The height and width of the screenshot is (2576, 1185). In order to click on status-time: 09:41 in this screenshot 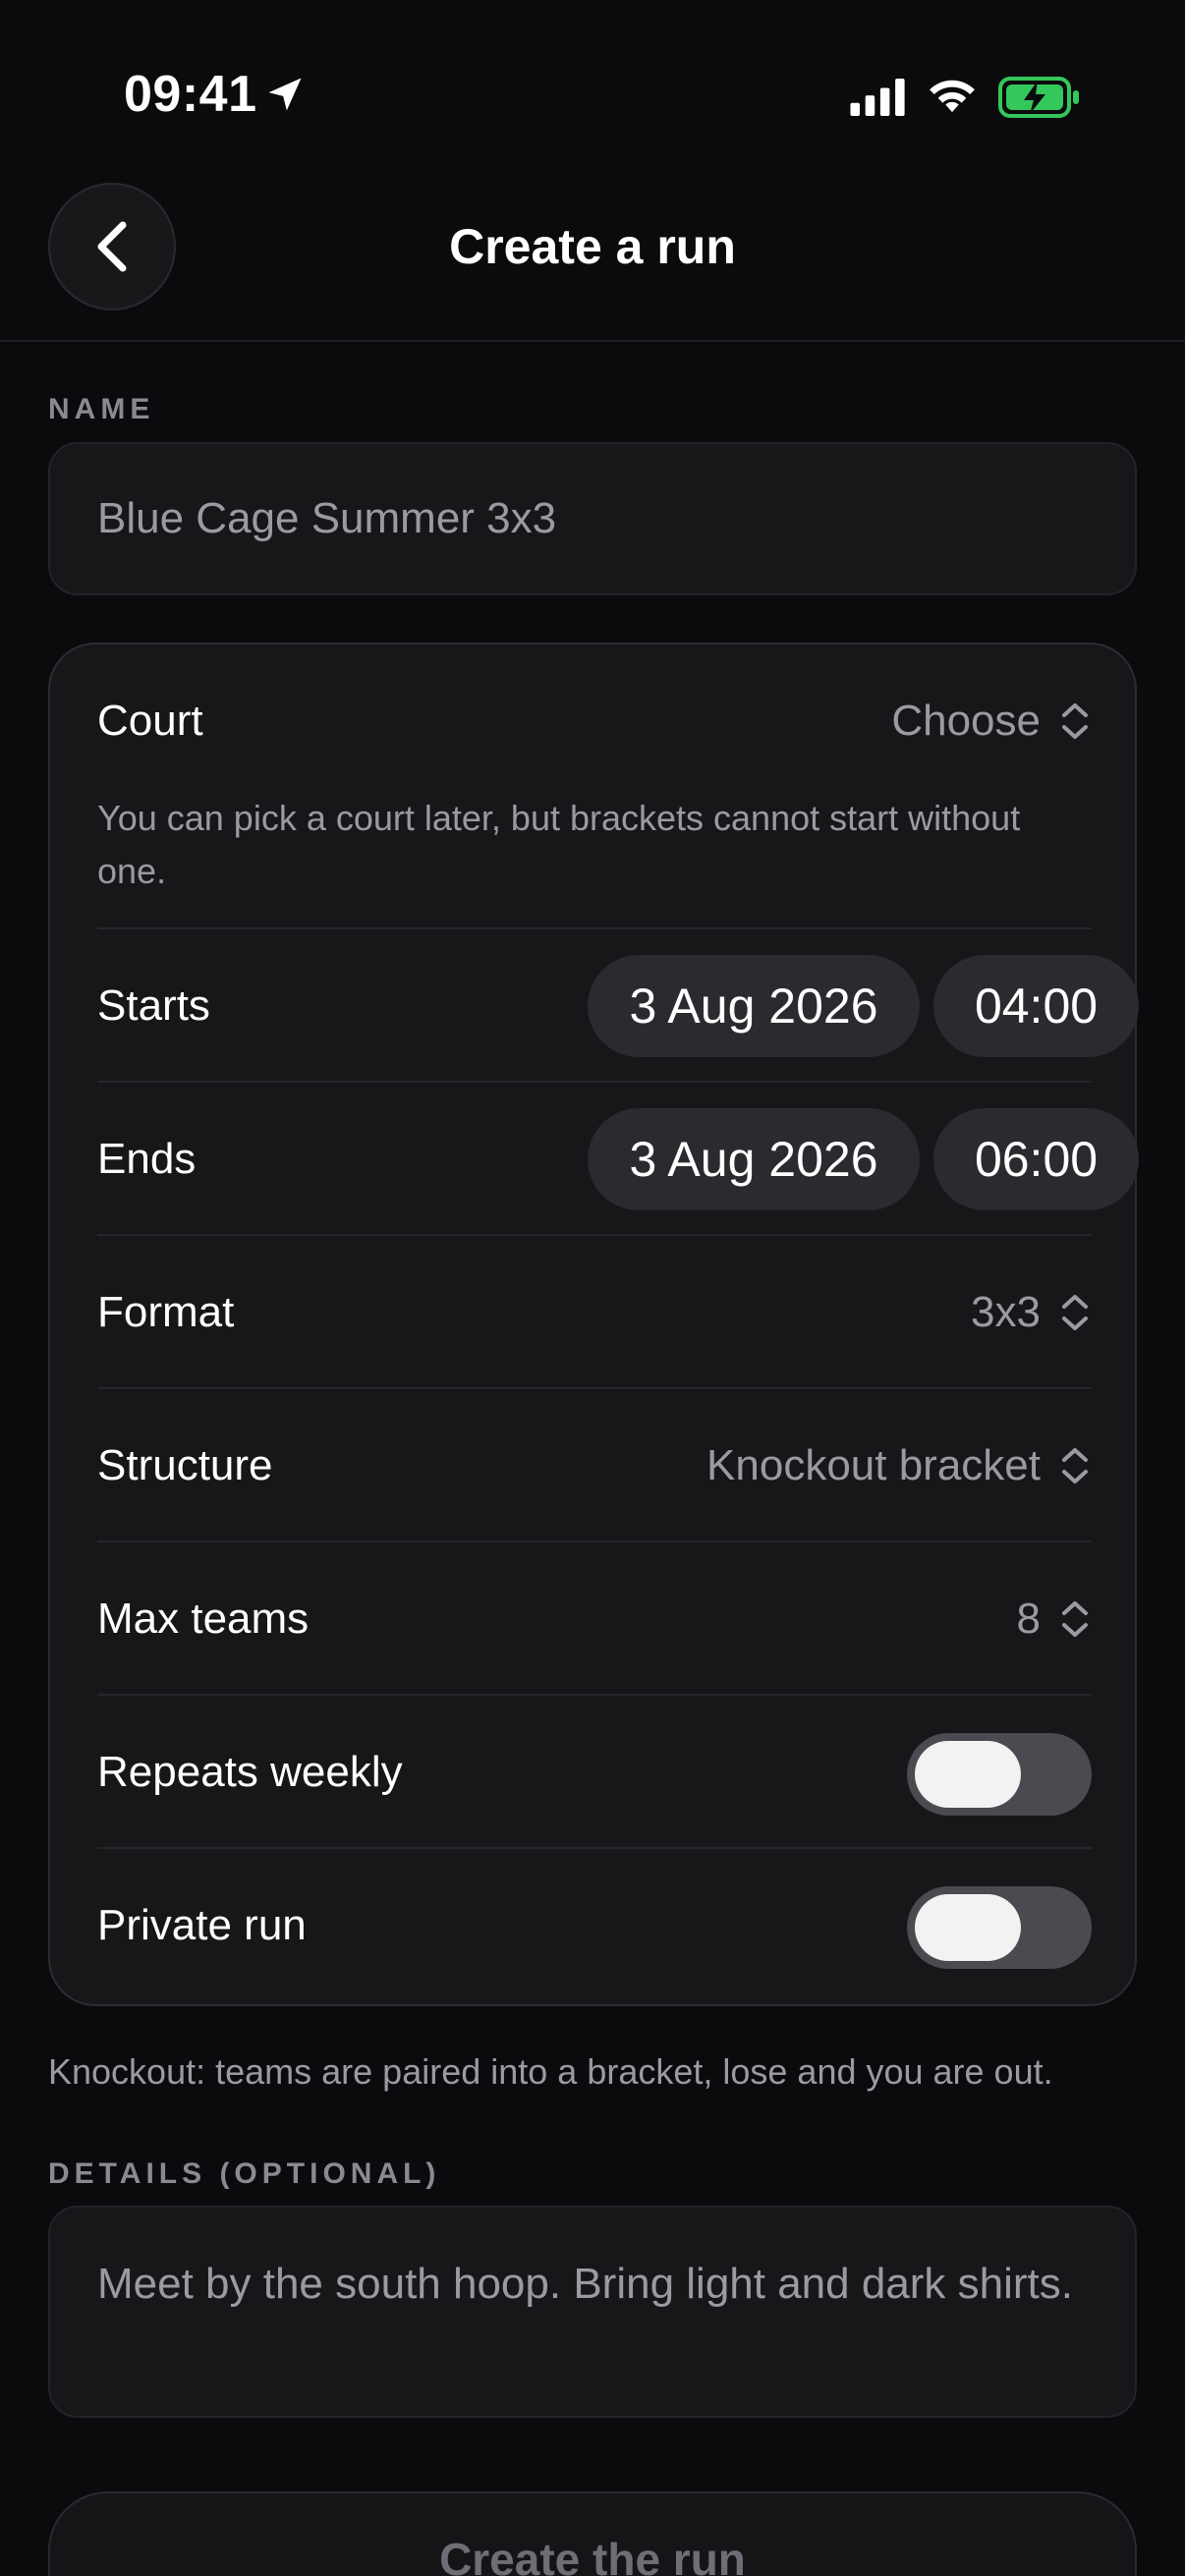, I will do `click(191, 94)`.